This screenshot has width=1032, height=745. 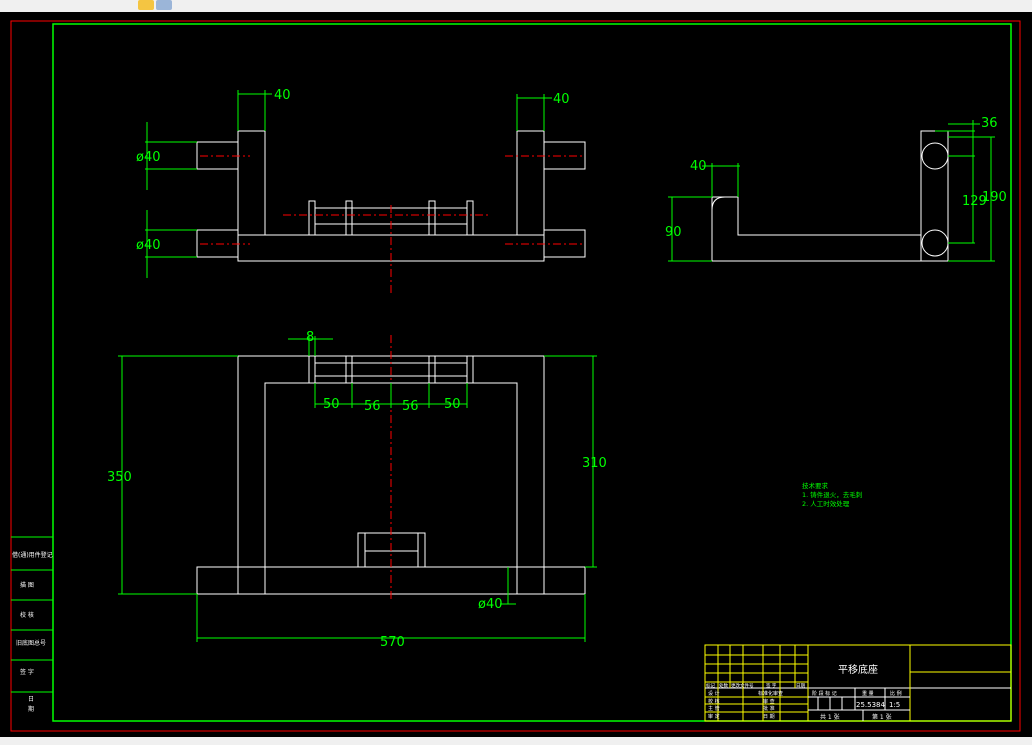 What do you see at coordinates (882, 717) in the screenshot?
I see `tb-sheet-no: 第 1 张` at bounding box center [882, 717].